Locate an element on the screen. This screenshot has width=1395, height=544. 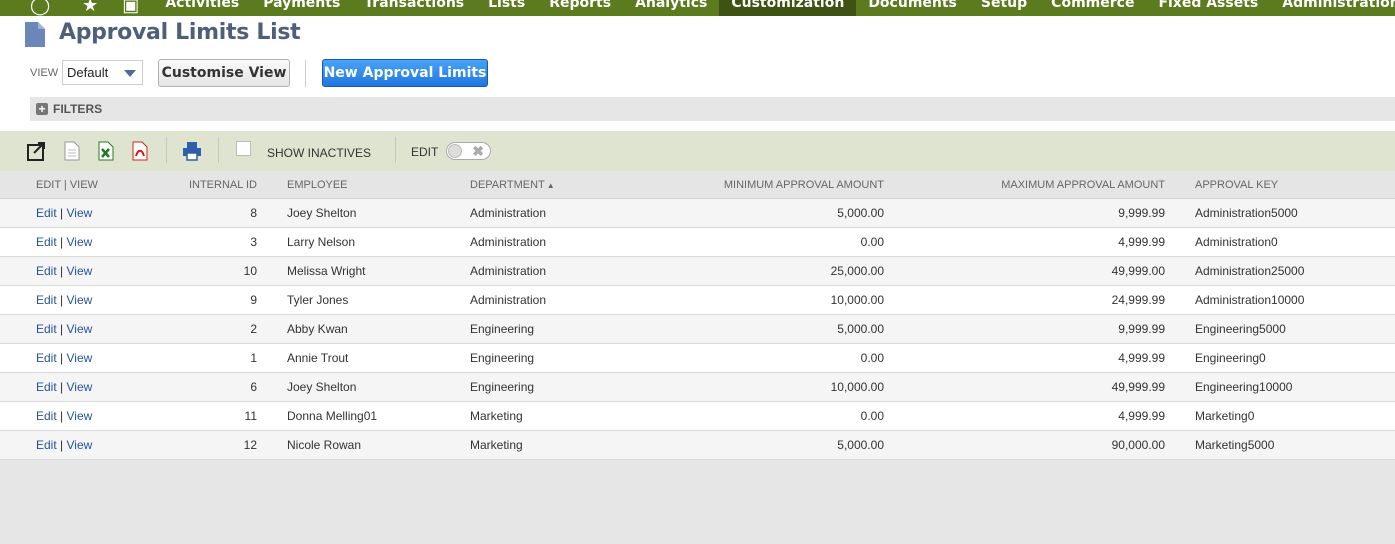
cell-employee: Nicole Rowan is located at coordinates (324, 445).